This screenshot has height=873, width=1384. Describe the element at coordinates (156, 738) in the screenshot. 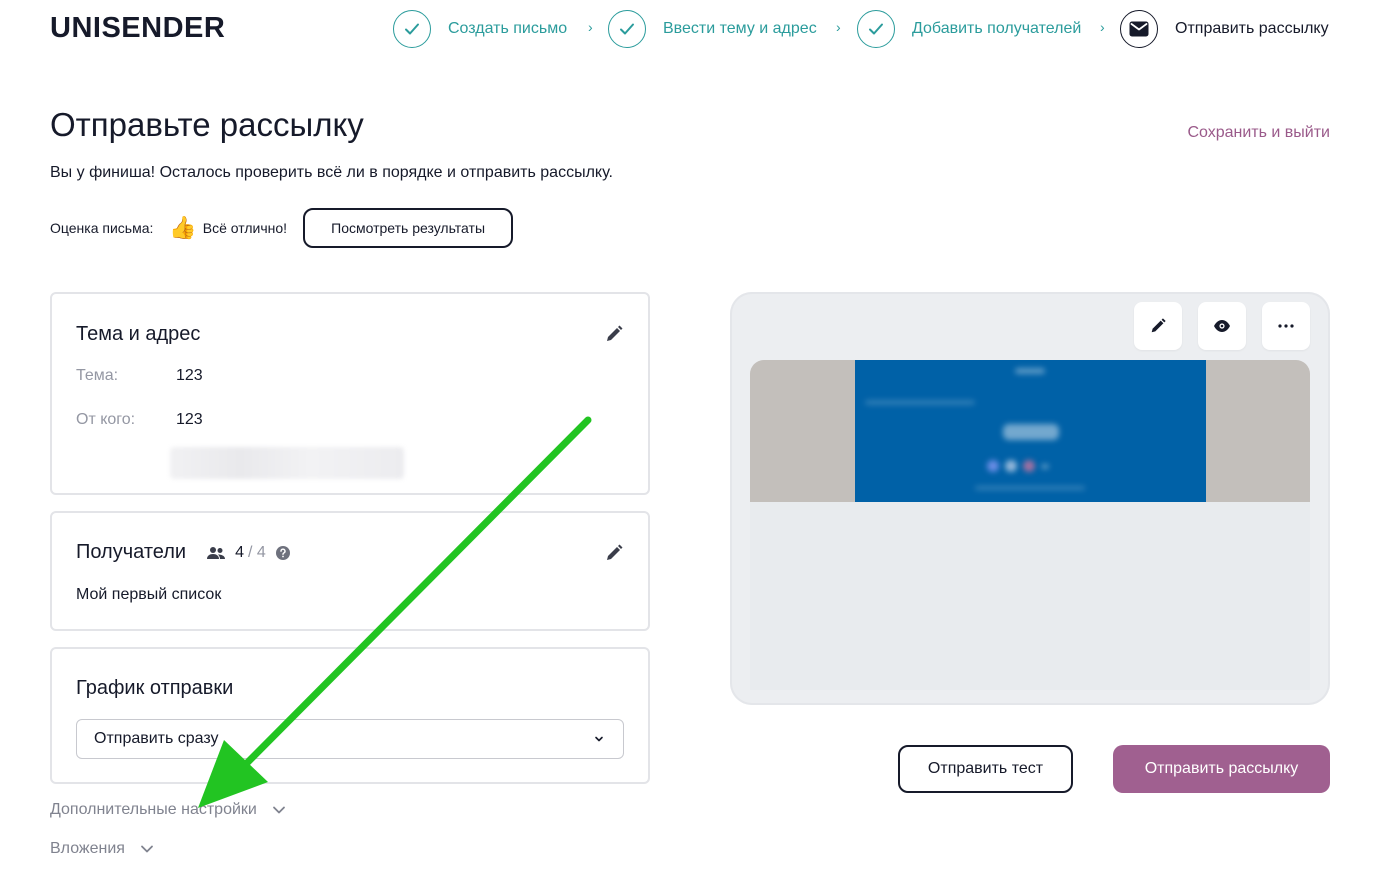

I see `schedule-selected-value: Отправить сразу` at that location.